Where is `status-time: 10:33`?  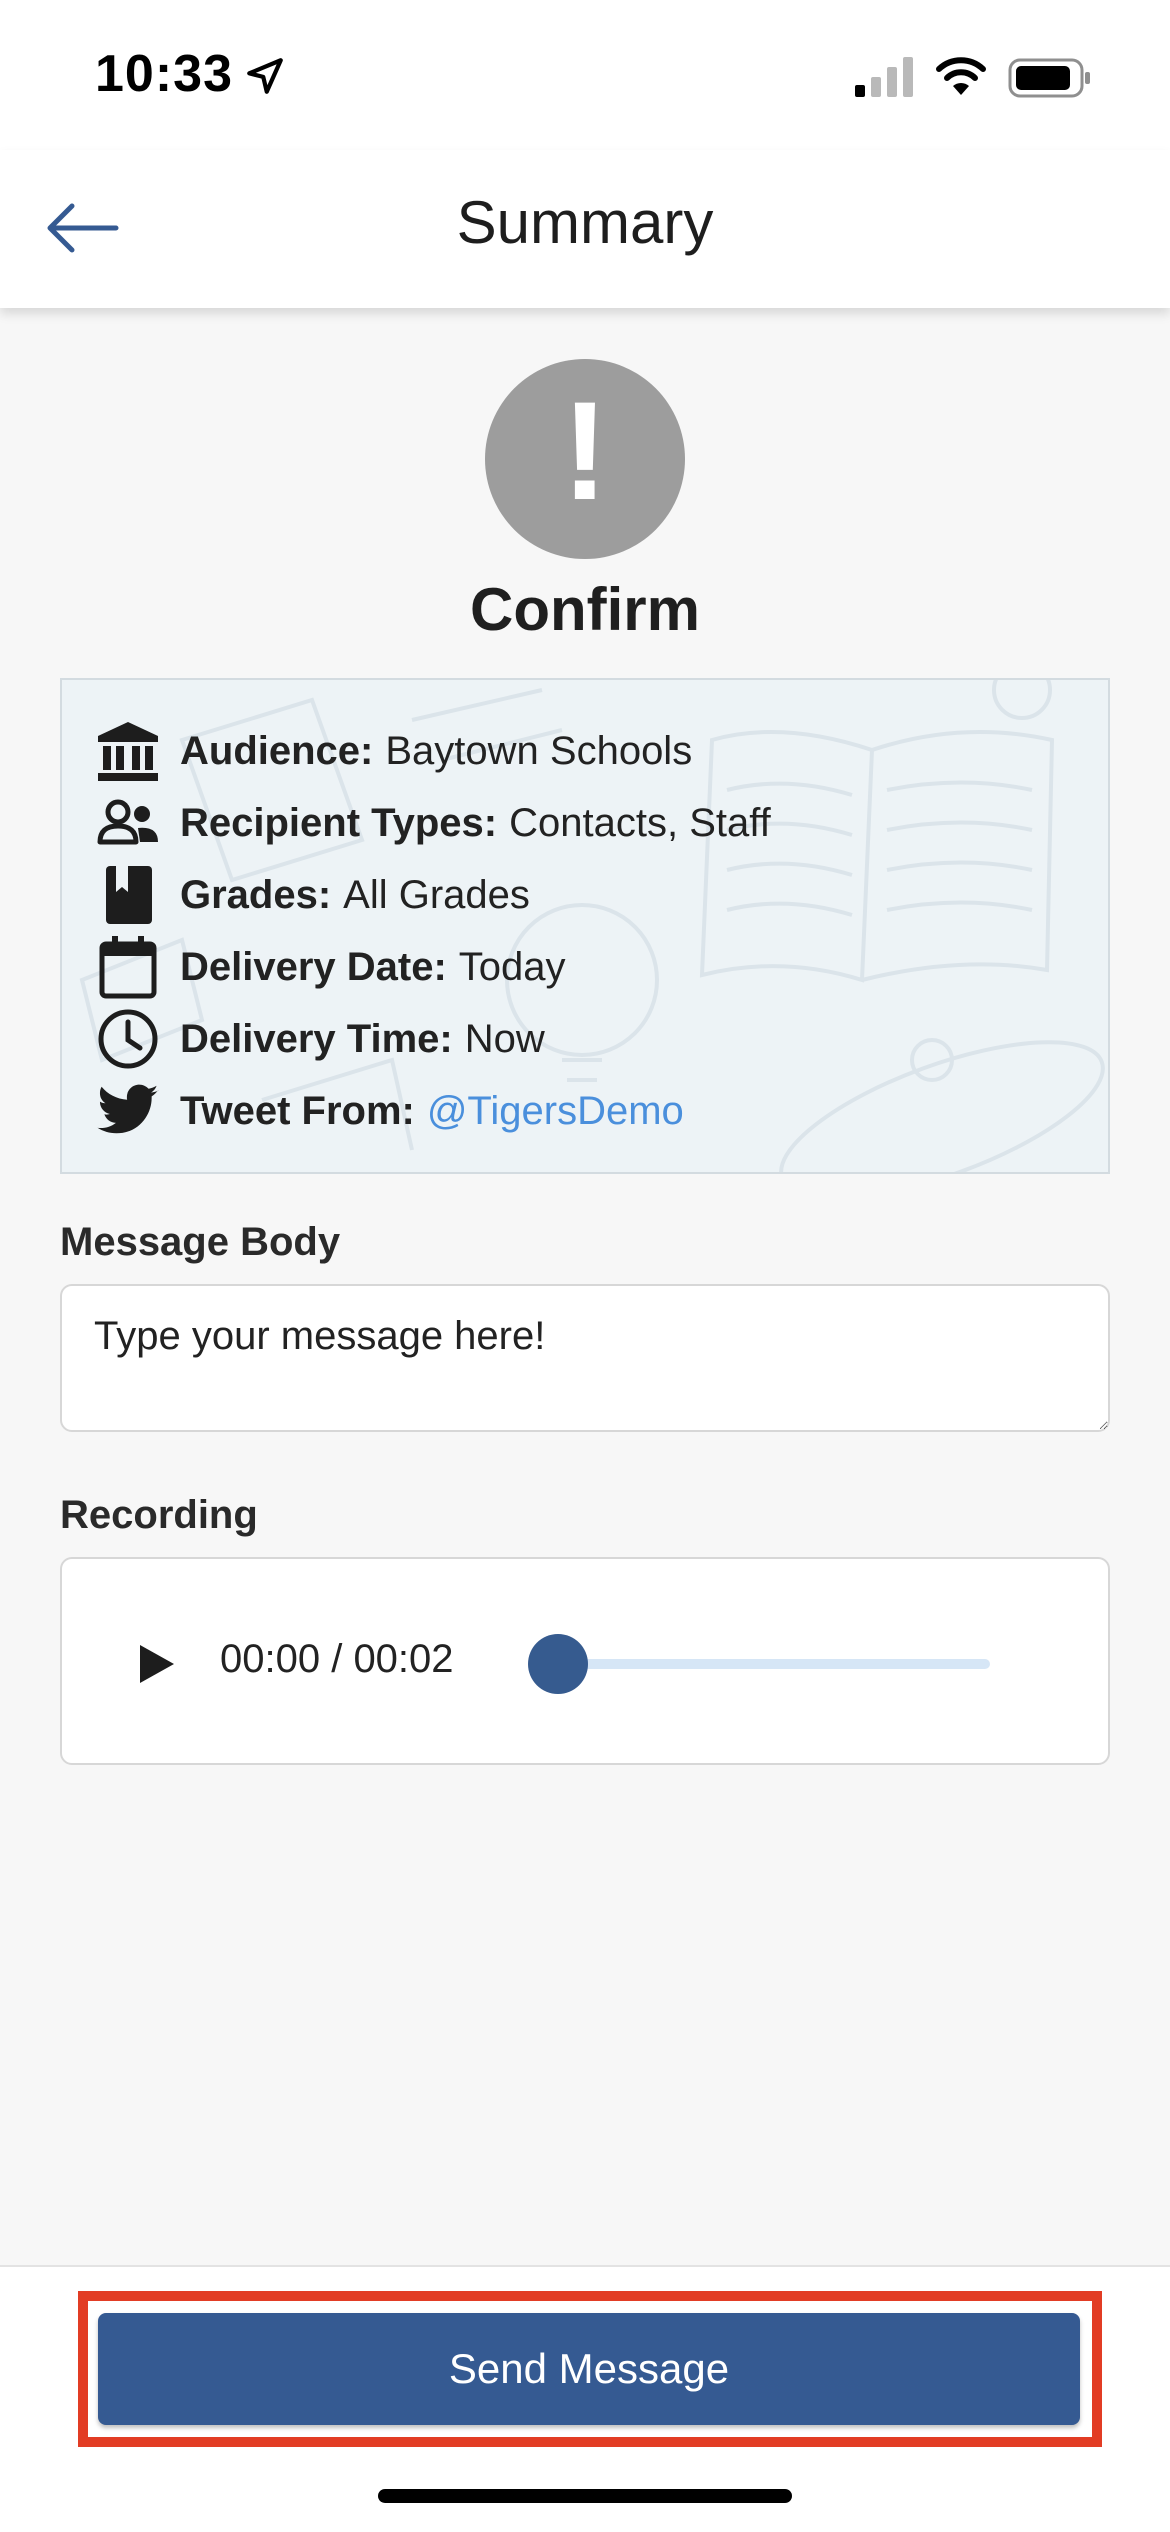 status-time: 10:33 is located at coordinates (164, 74).